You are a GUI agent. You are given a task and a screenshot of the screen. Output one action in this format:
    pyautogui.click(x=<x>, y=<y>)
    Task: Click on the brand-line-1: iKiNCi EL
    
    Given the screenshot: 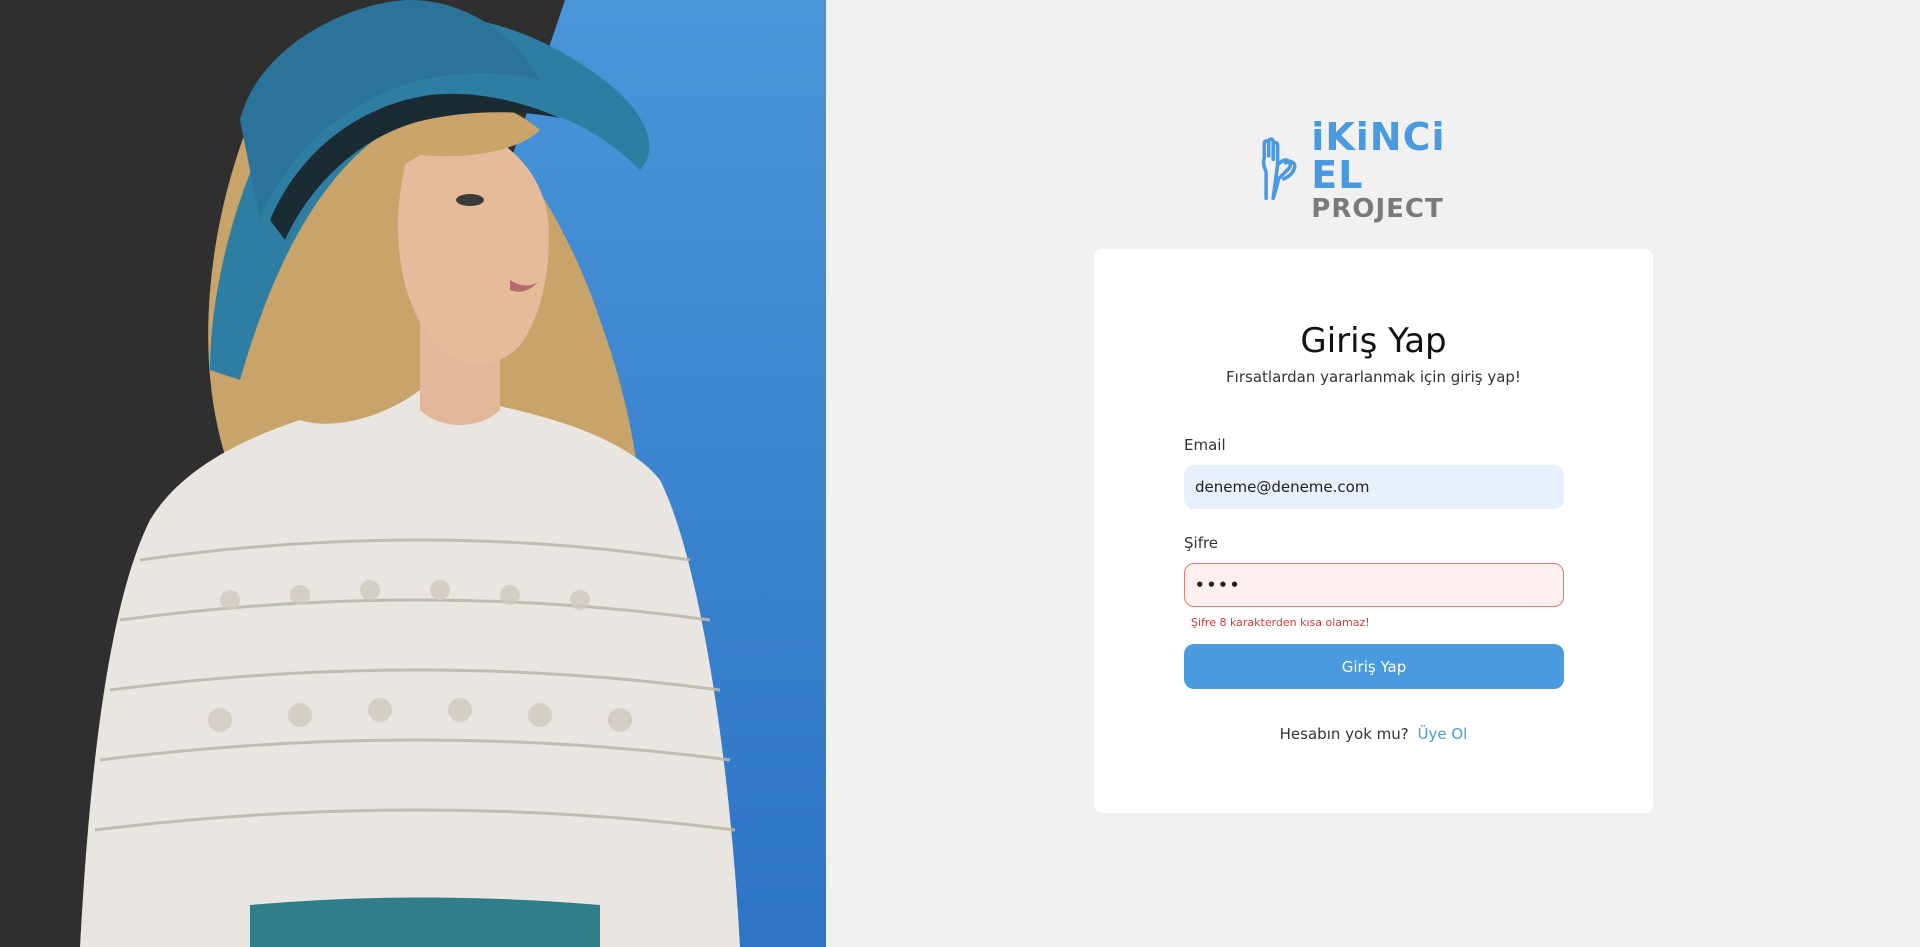 What is the action you would take?
    pyautogui.click(x=1378, y=156)
    